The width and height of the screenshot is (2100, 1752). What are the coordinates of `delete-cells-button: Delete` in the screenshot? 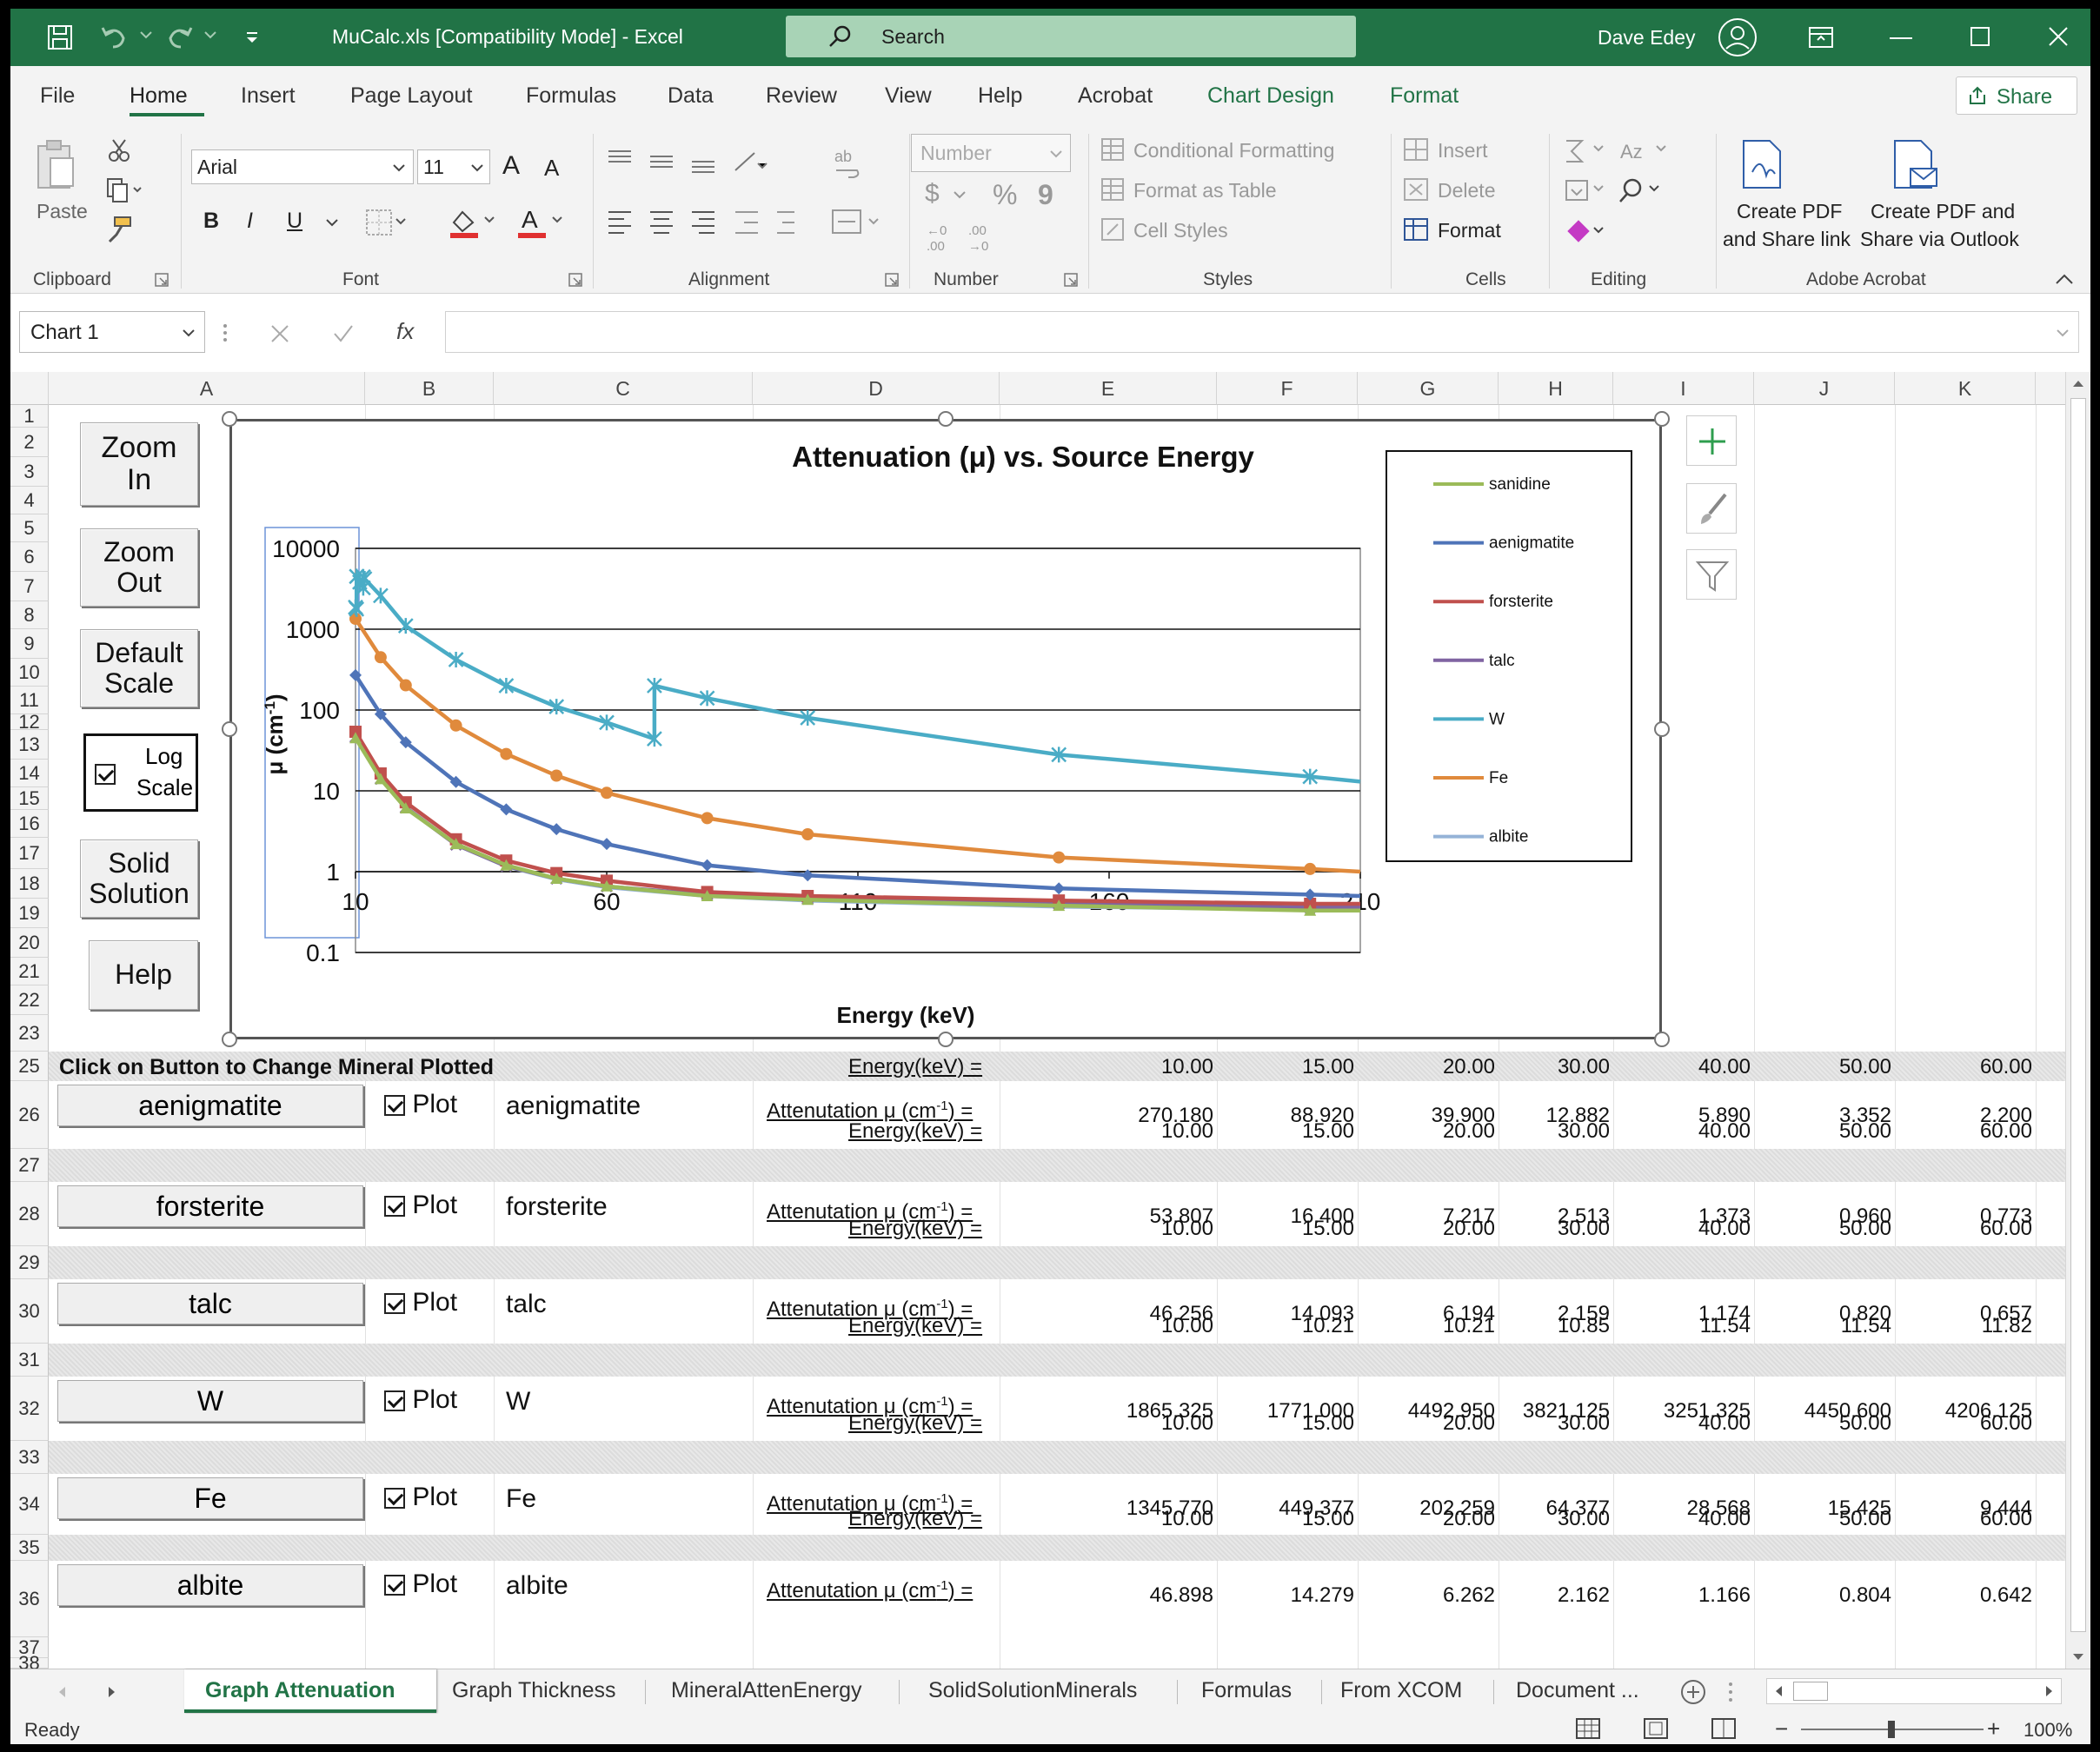 It's located at (1466, 190).